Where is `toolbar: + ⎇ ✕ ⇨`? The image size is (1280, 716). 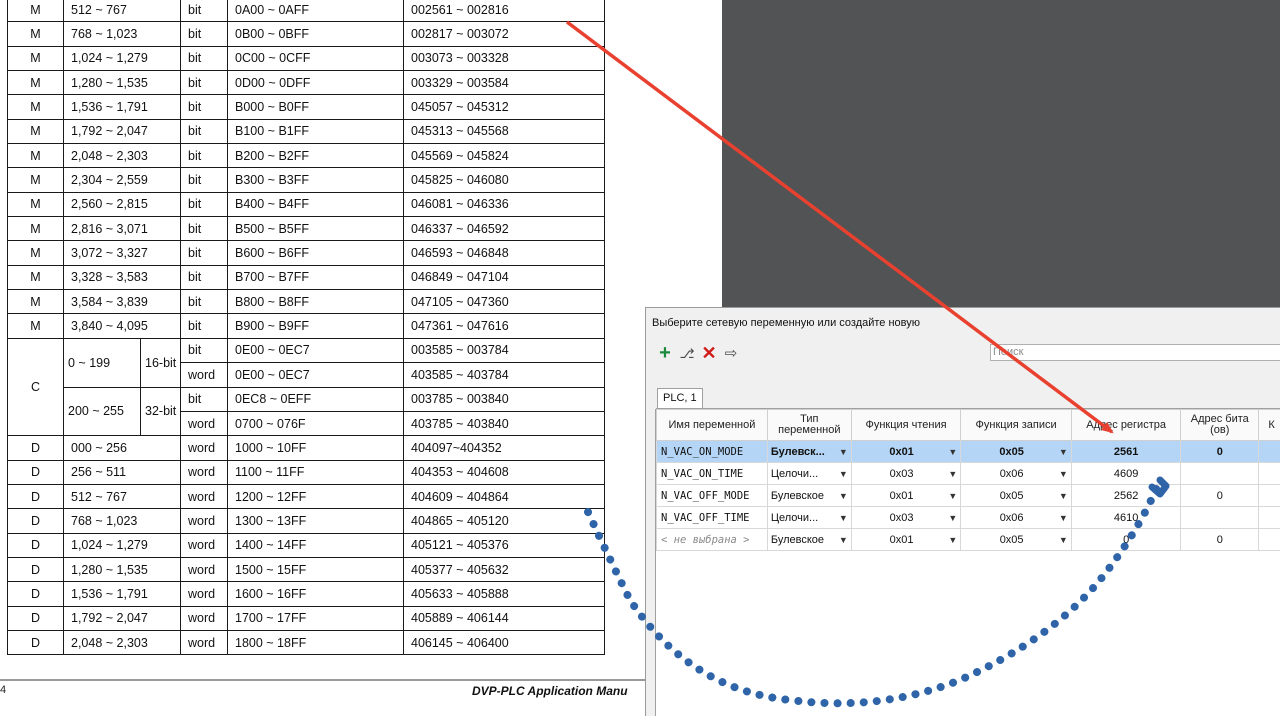
toolbar: + ⎇ ✕ ⇨ is located at coordinates (698, 353).